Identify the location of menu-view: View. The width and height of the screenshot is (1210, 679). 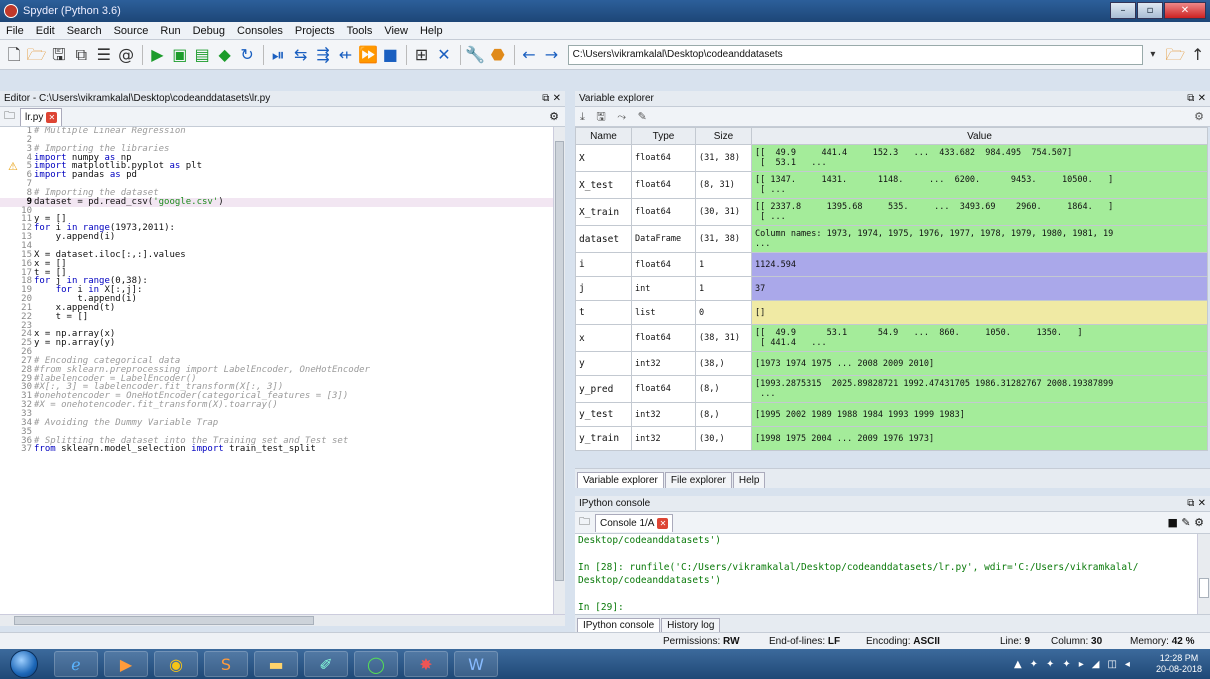
(396, 31).